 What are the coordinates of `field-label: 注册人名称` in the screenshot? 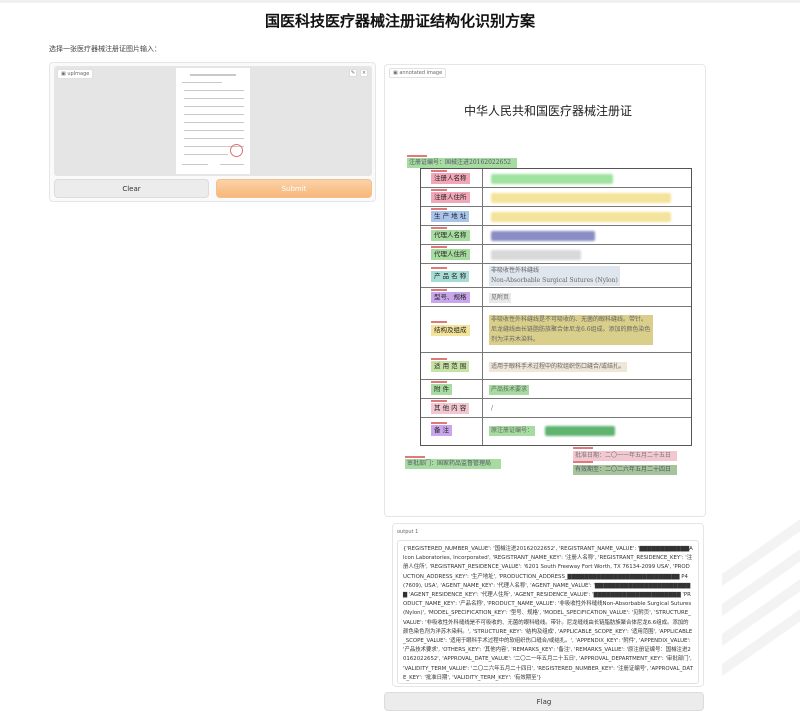 It's located at (450, 178).